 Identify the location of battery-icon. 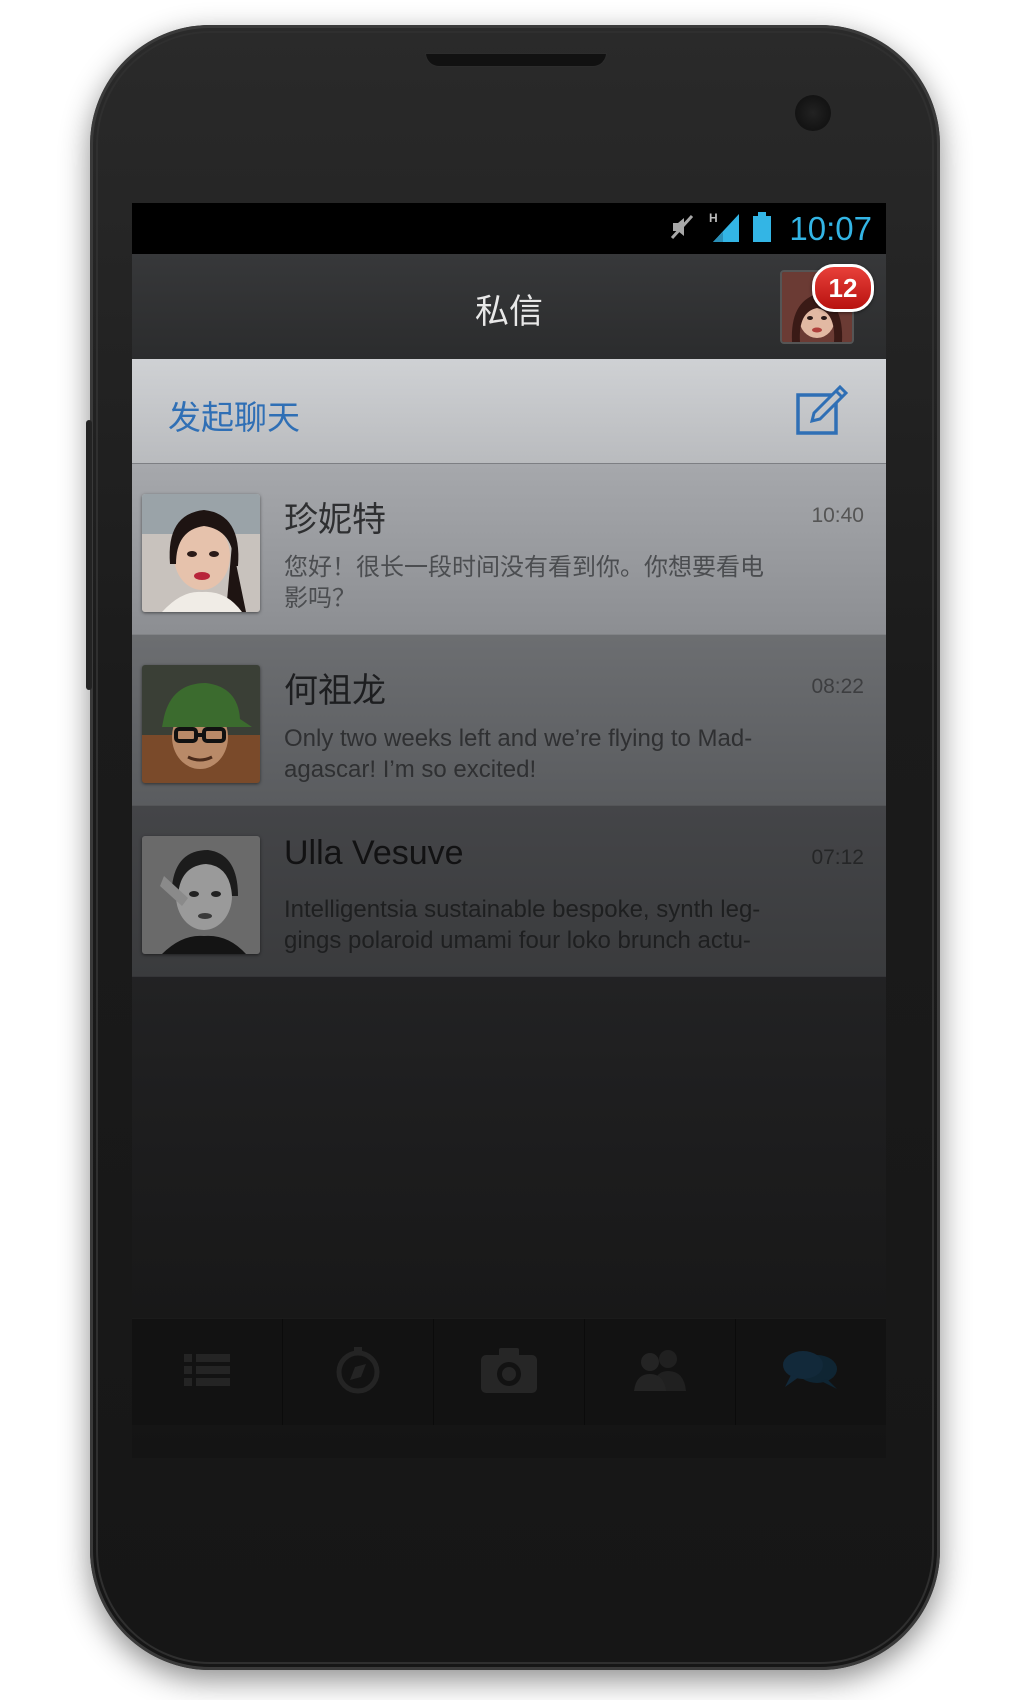
(762, 229).